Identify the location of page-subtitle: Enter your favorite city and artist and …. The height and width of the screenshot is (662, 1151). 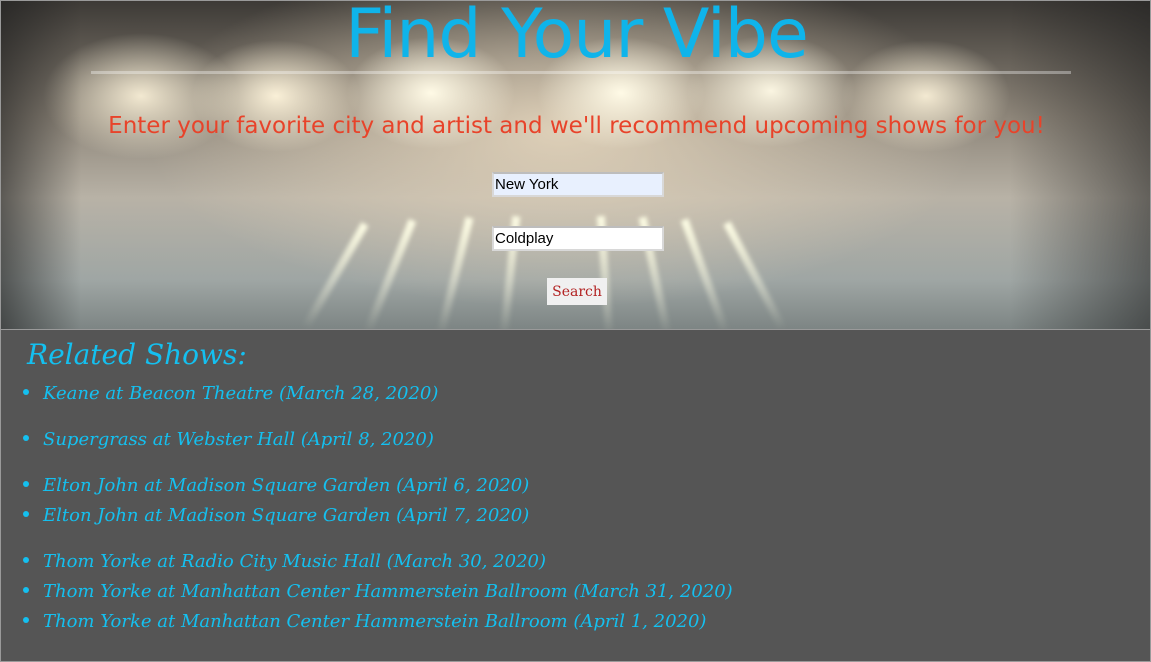
(576, 126).